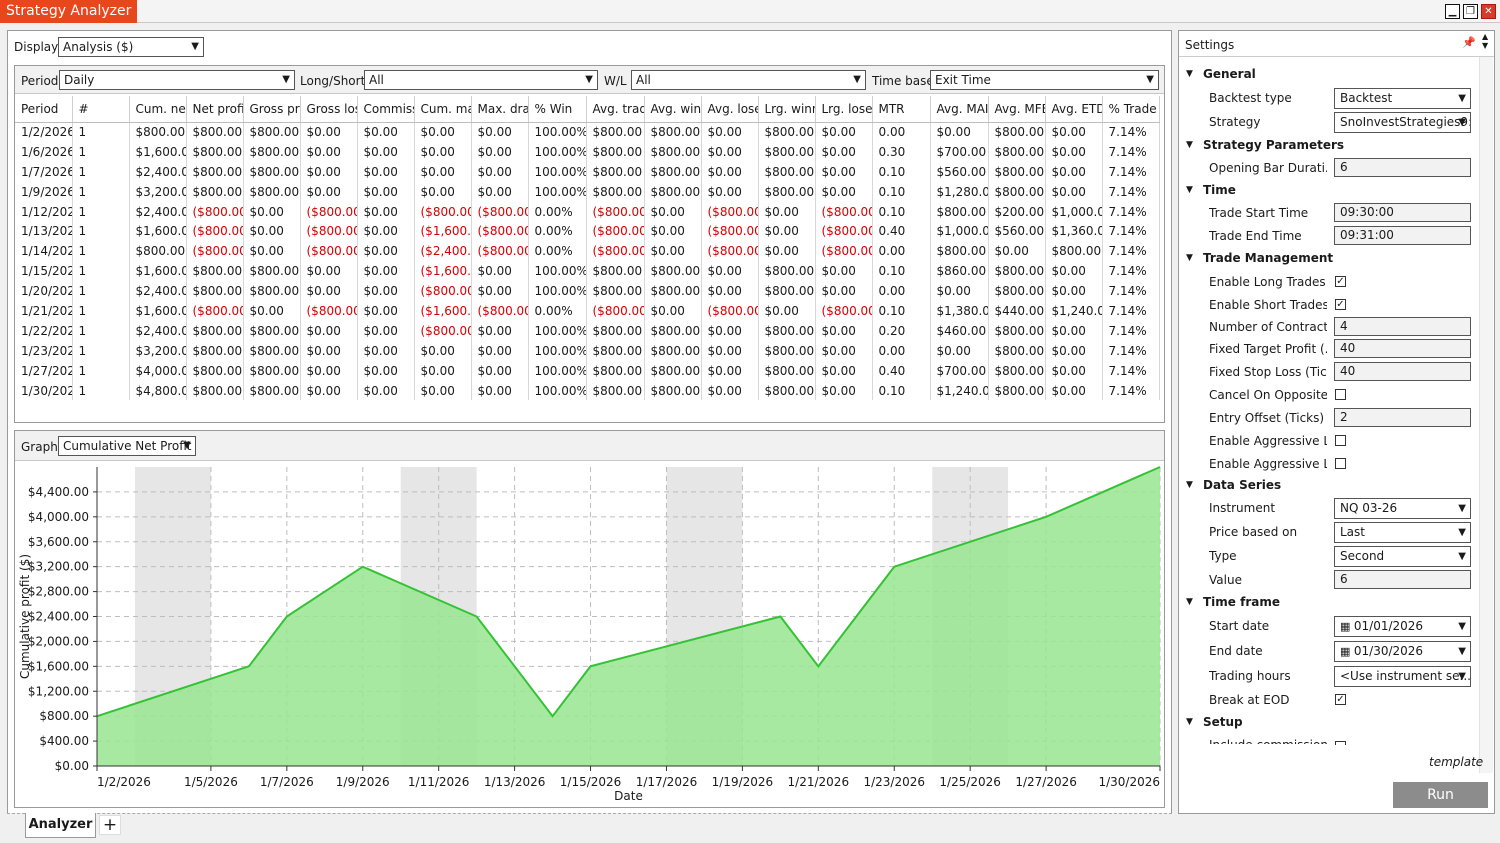  What do you see at coordinates (1402, 417) in the screenshot?
I see `prop-field-entry-offset: 2` at bounding box center [1402, 417].